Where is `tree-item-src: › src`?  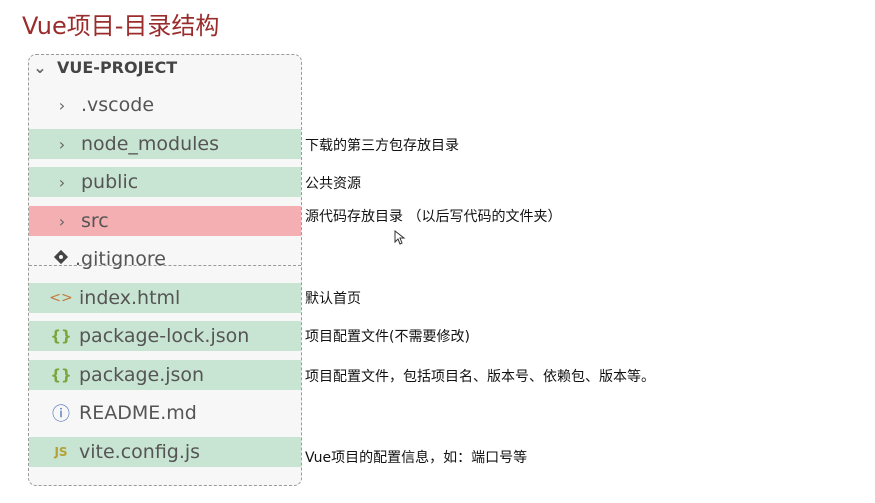 tree-item-src: › src is located at coordinates (165, 221).